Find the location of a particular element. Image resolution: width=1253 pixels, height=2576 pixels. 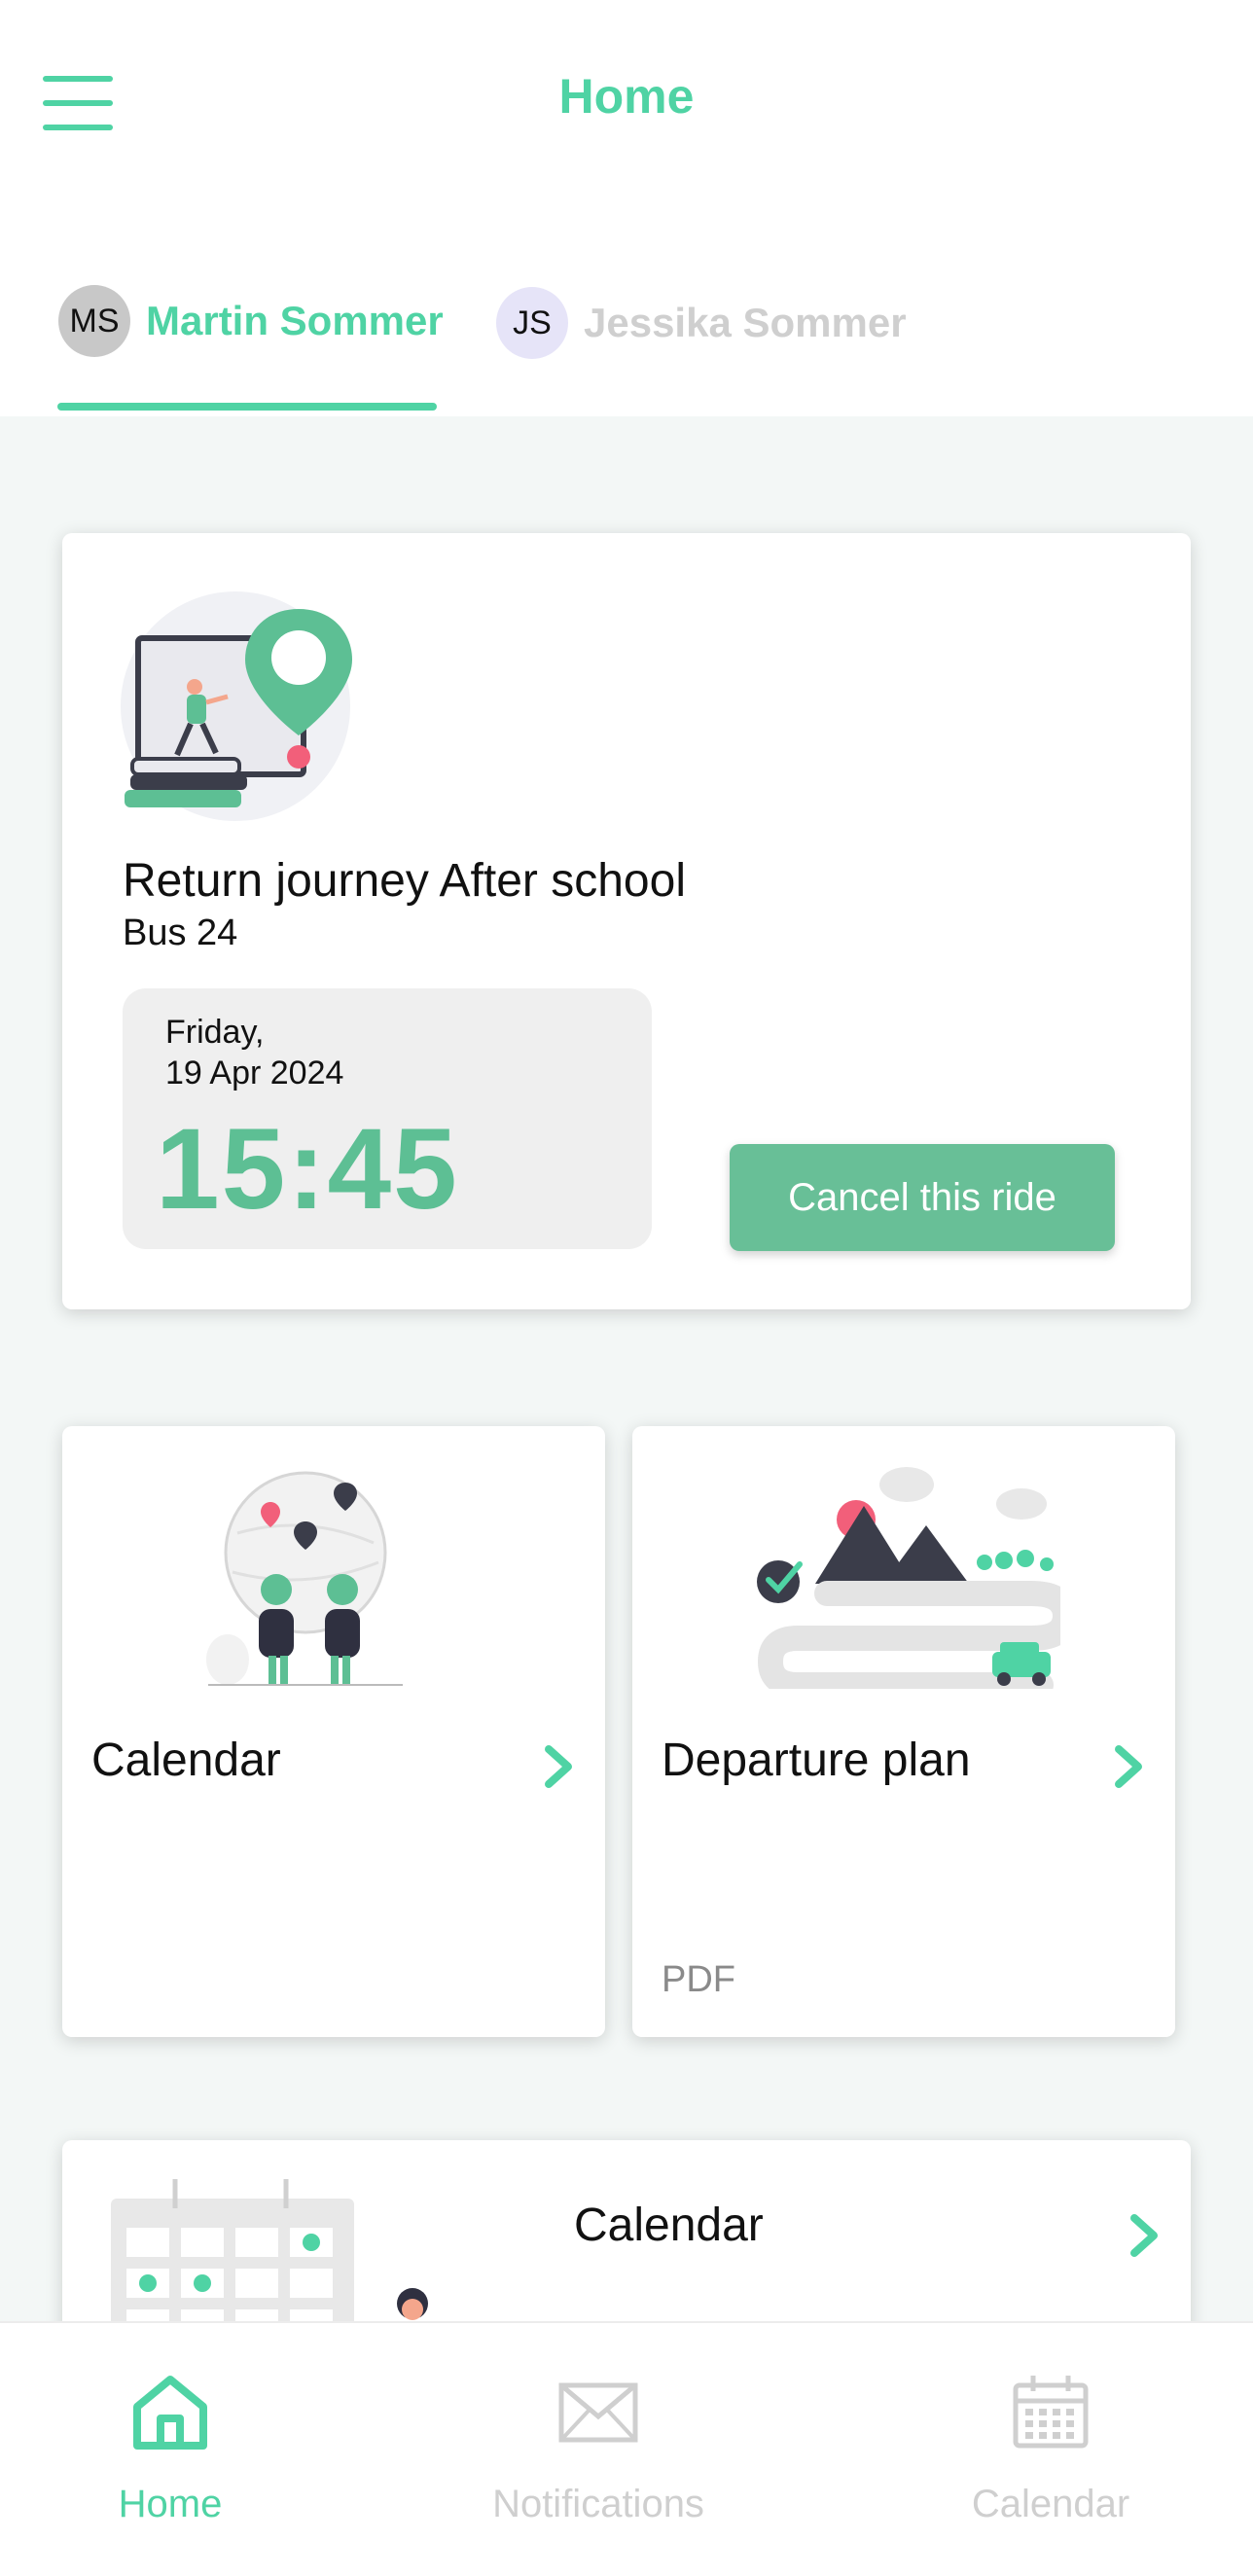

bottom-navigation: Home Notifications Calendar is located at coordinates (626, 2448).